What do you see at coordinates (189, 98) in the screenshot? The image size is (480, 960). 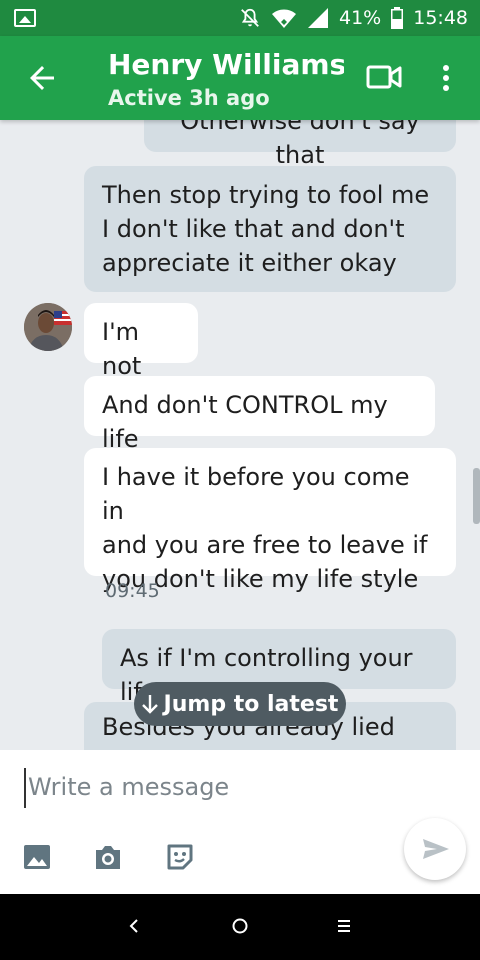 I see `presence-status: Active 3h ago` at bounding box center [189, 98].